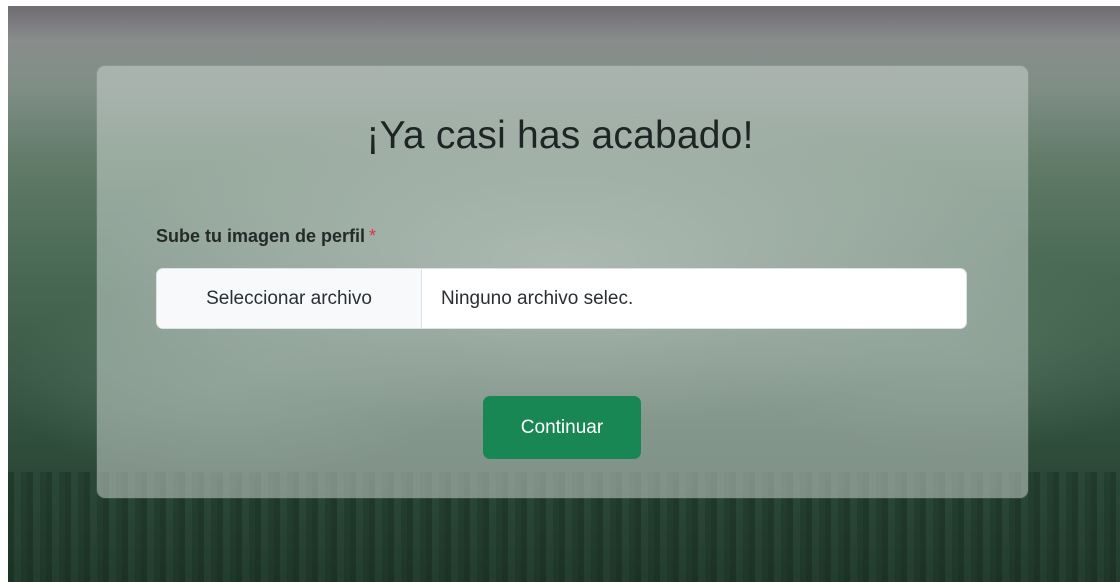 The height and width of the screenshot is (582, 1120). Describe the element at coordinates (537, 298) in the screenshot. I see `file-status-text: Ninguno archivo selec.` at that location.